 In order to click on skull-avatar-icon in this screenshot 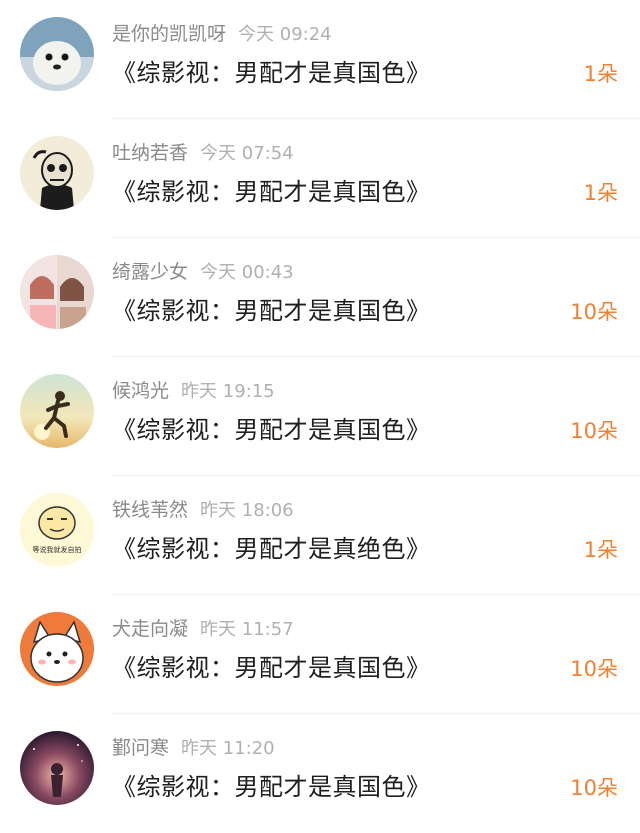, I will do `click(57, 173)`.